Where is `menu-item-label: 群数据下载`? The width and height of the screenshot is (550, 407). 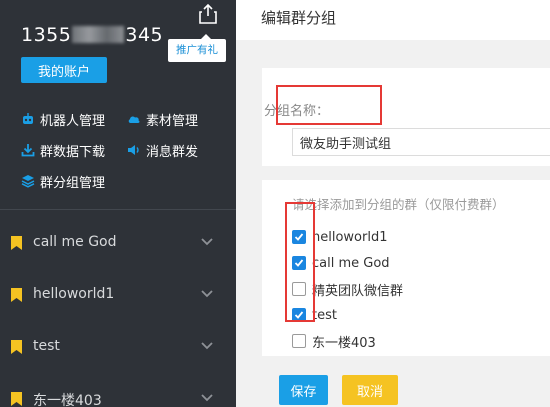 menu-item-label: 群数据下载 is located at coordinates (73, 152).